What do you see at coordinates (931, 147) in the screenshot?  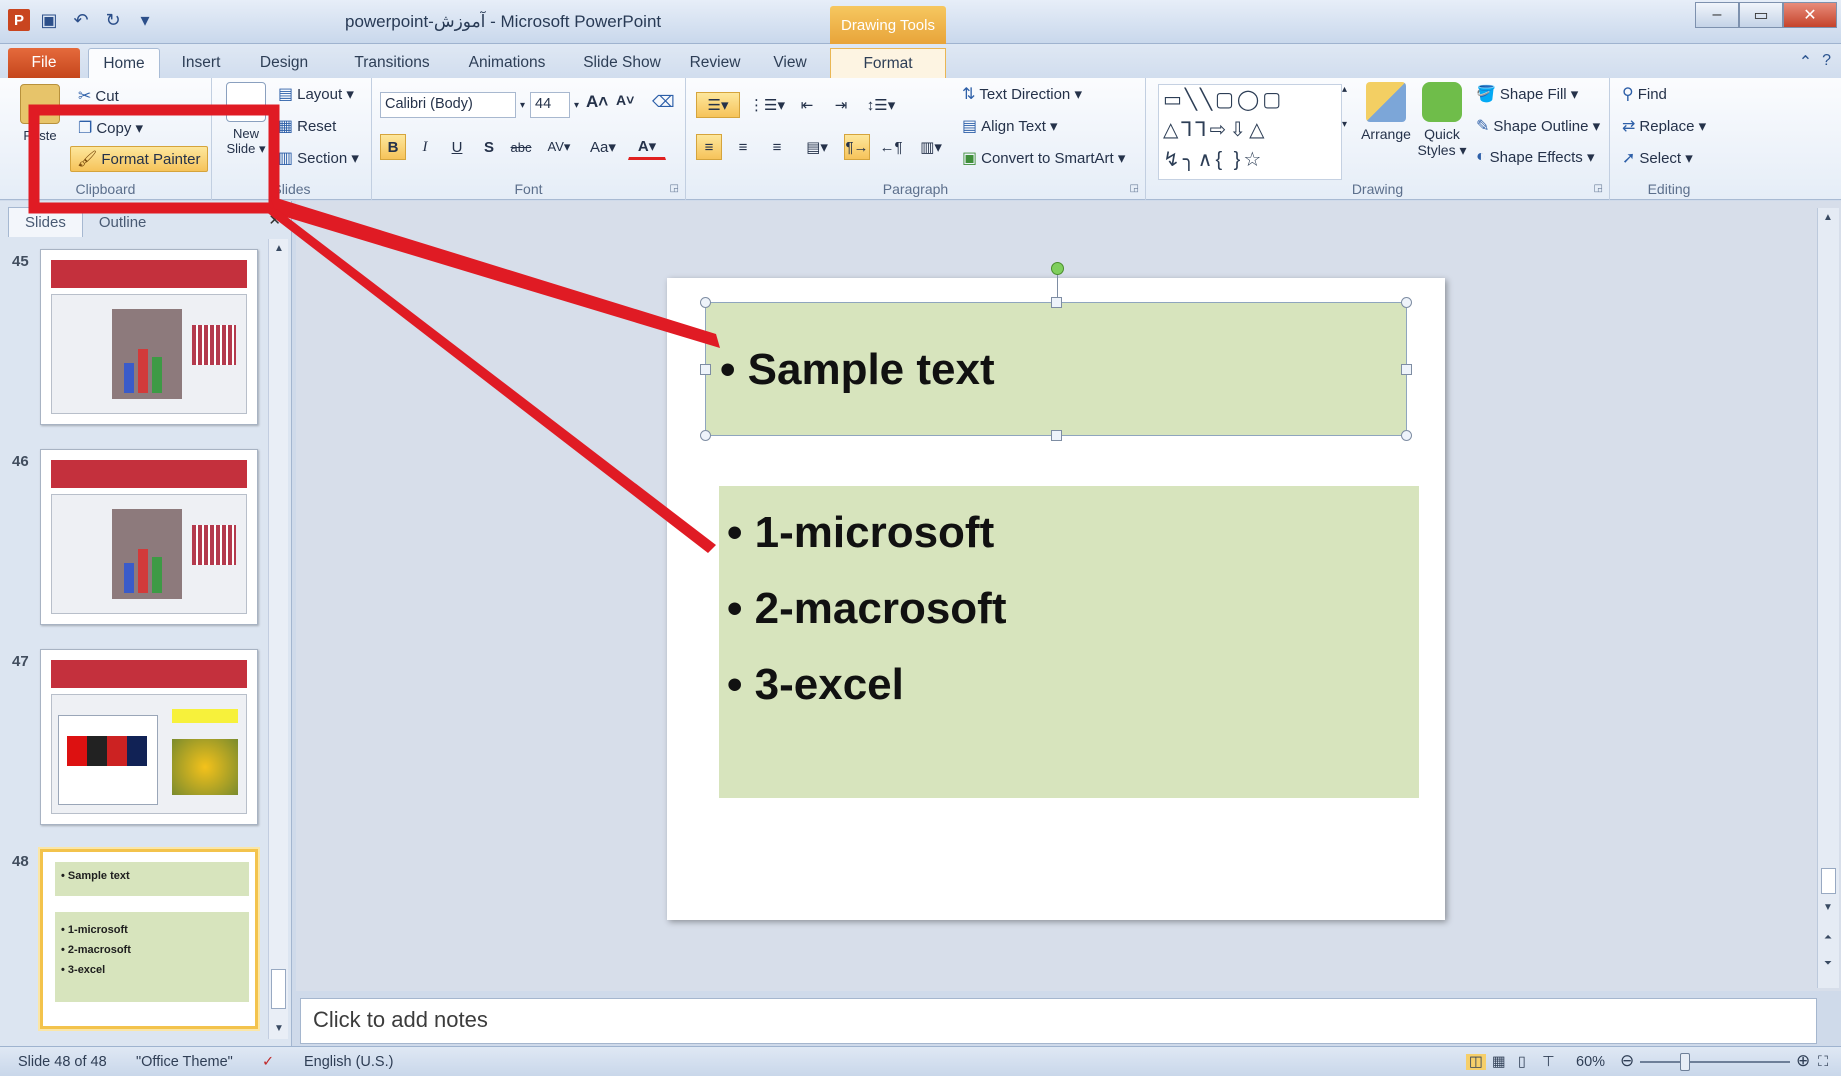 I see `columns-icon: ▥▾` at bounding box center [931, 147].